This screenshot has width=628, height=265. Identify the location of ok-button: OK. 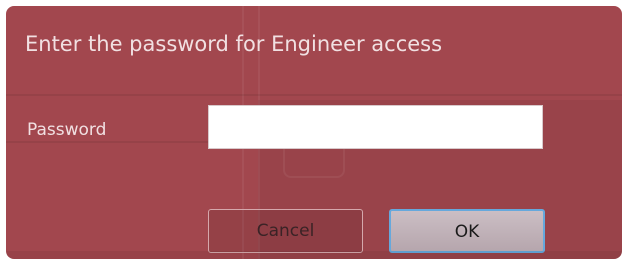
(467, 231).